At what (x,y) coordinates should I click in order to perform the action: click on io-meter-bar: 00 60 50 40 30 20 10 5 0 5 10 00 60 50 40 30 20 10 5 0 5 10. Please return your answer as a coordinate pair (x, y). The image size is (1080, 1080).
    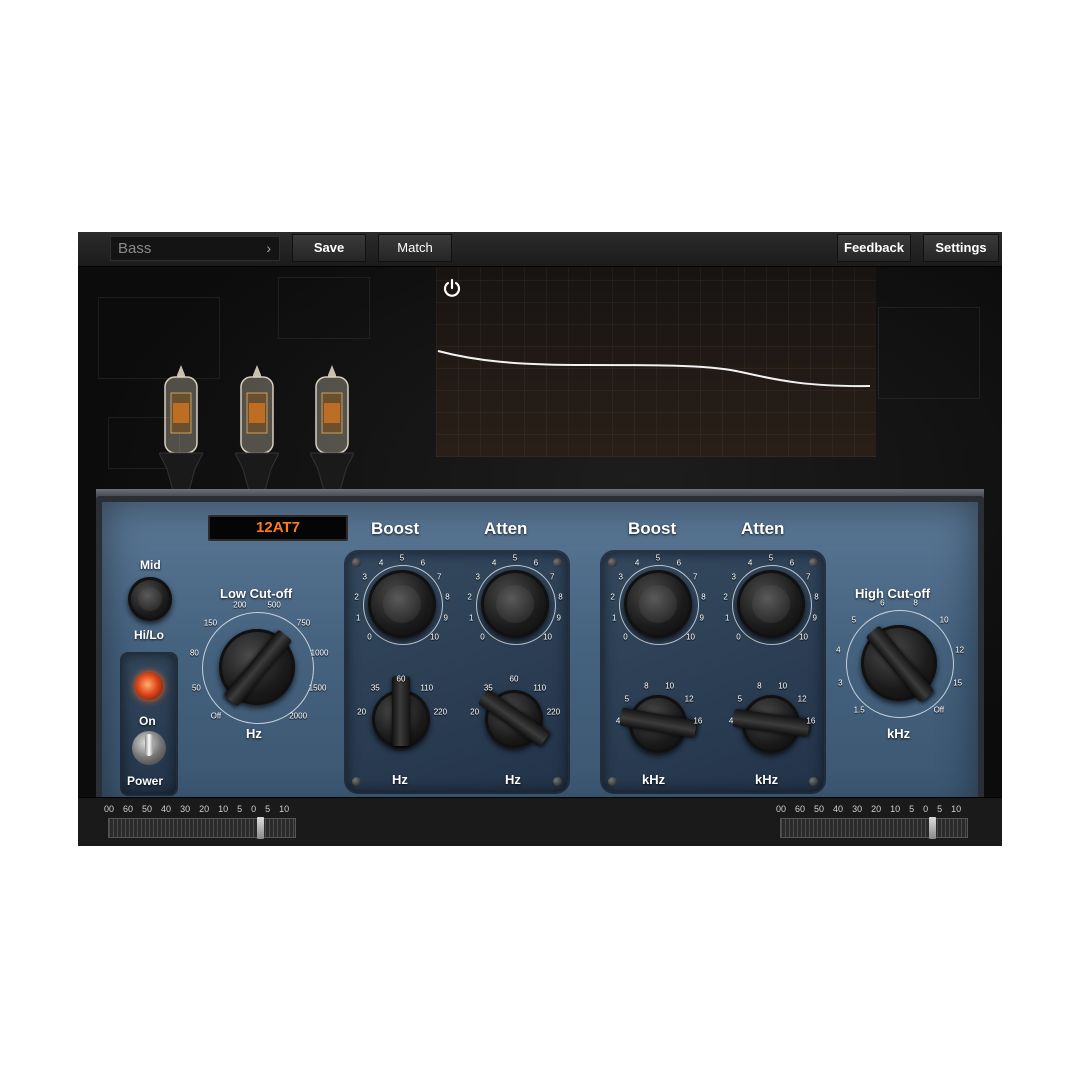
    Looking at the image, I should click on (540, 821).